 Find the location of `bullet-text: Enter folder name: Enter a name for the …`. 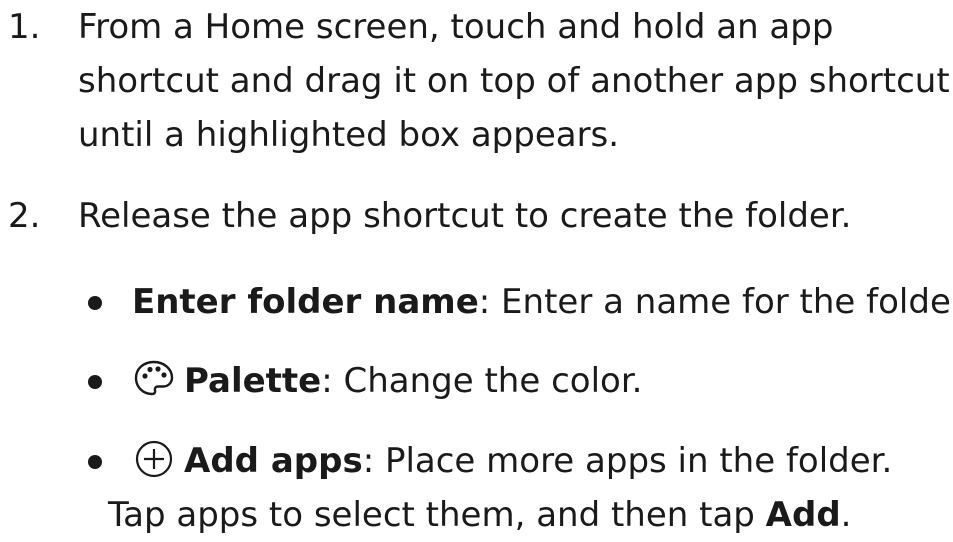

bullet-text: Enter folder name: Enter a name for the … is located at coordinates (542, 302).